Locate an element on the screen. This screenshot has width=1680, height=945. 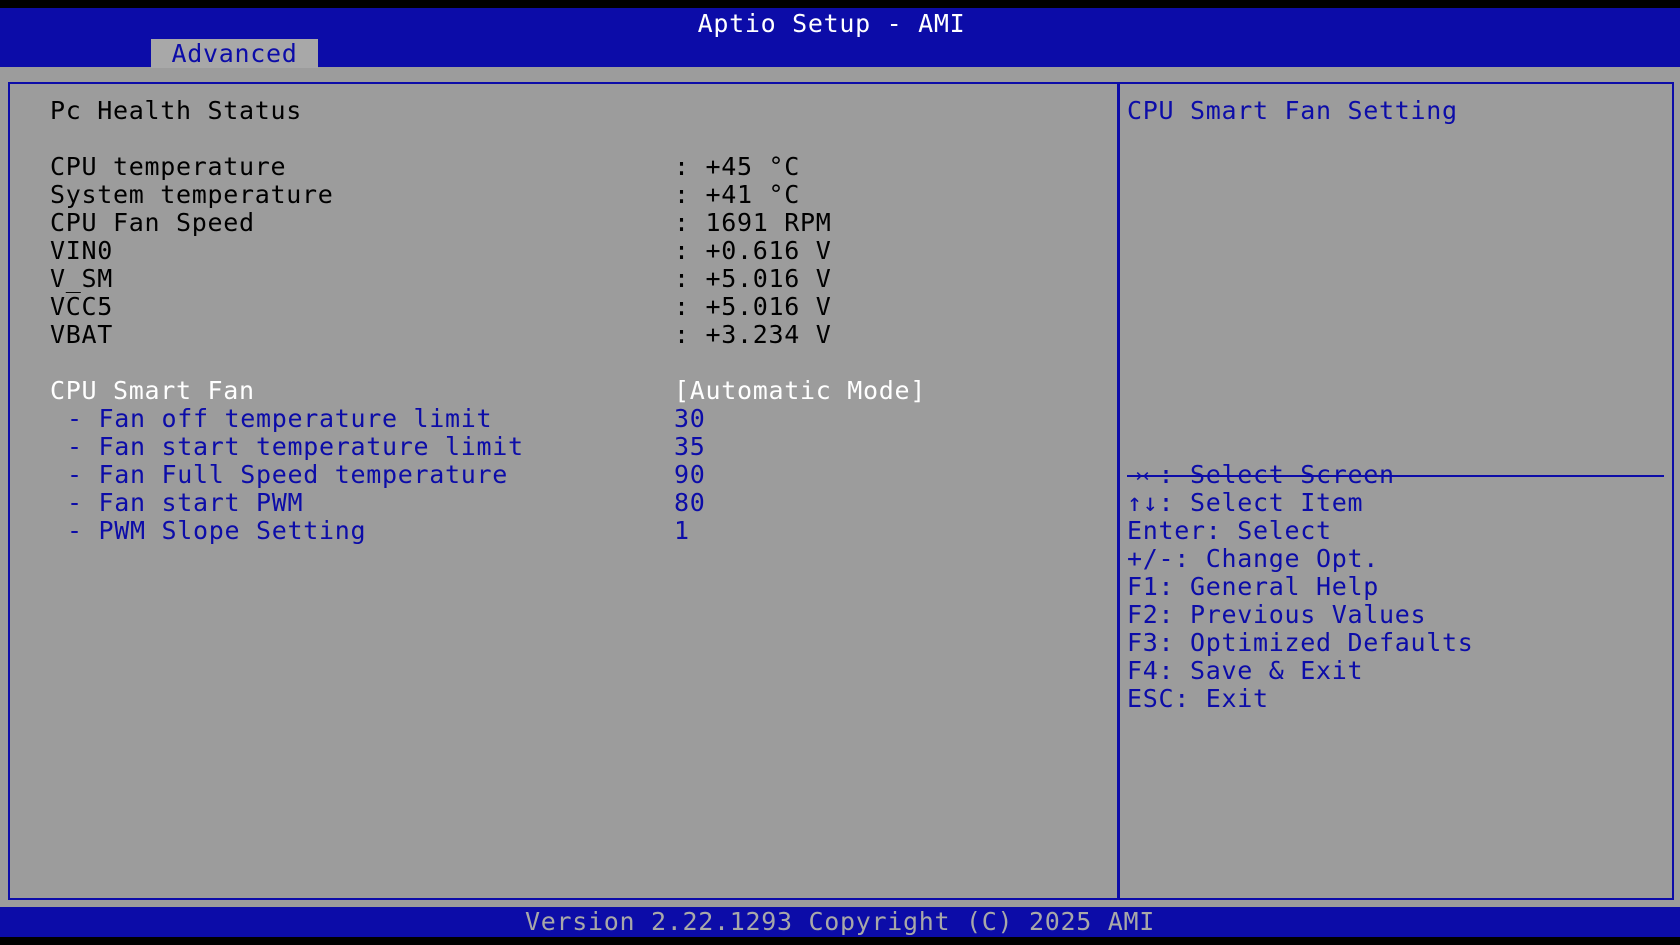
fan-start-pwm-label: - Fan start PWM is located at coordinates (185, 503).